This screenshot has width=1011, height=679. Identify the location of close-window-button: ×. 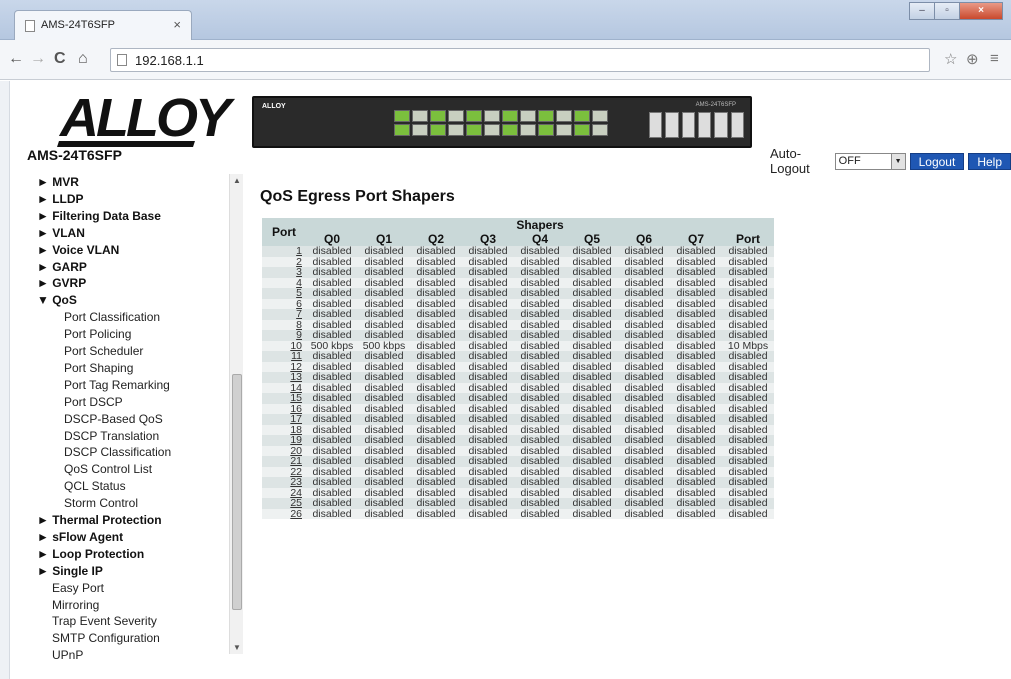
(981, 11).